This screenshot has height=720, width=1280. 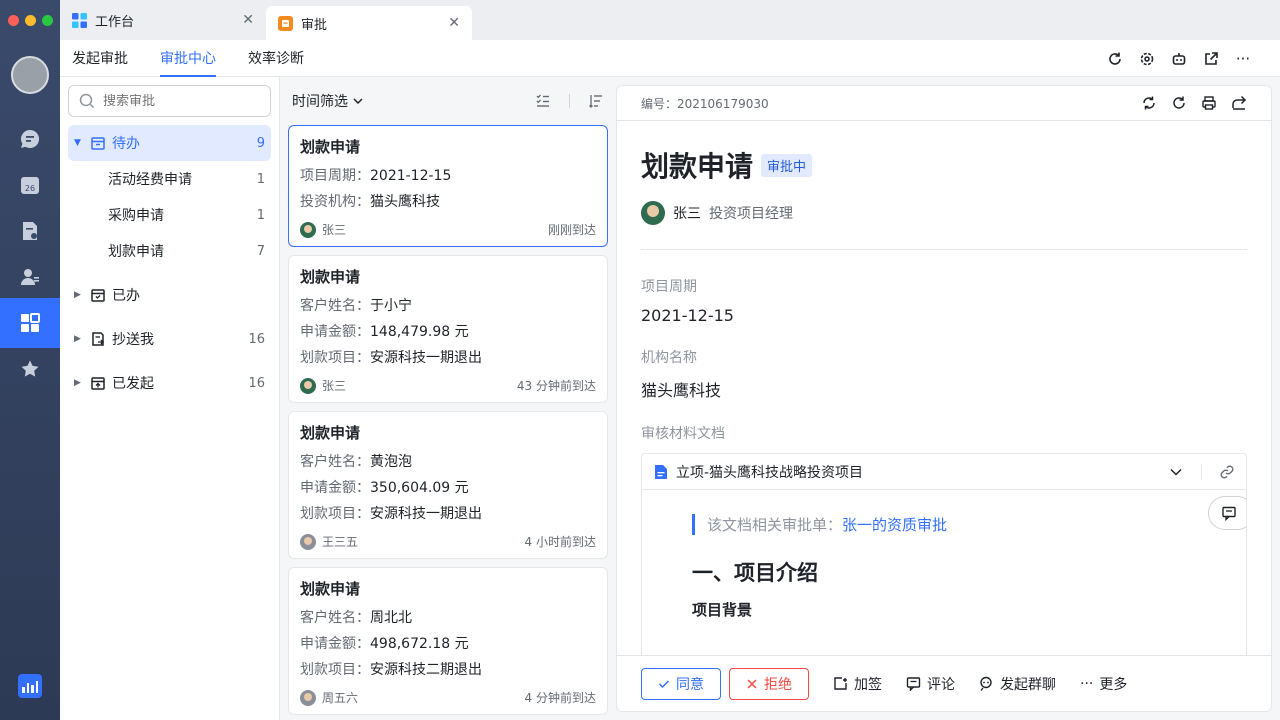 I want to click on category-cc-me: ▶ 抄送我 16, so click(x=169, y=339).